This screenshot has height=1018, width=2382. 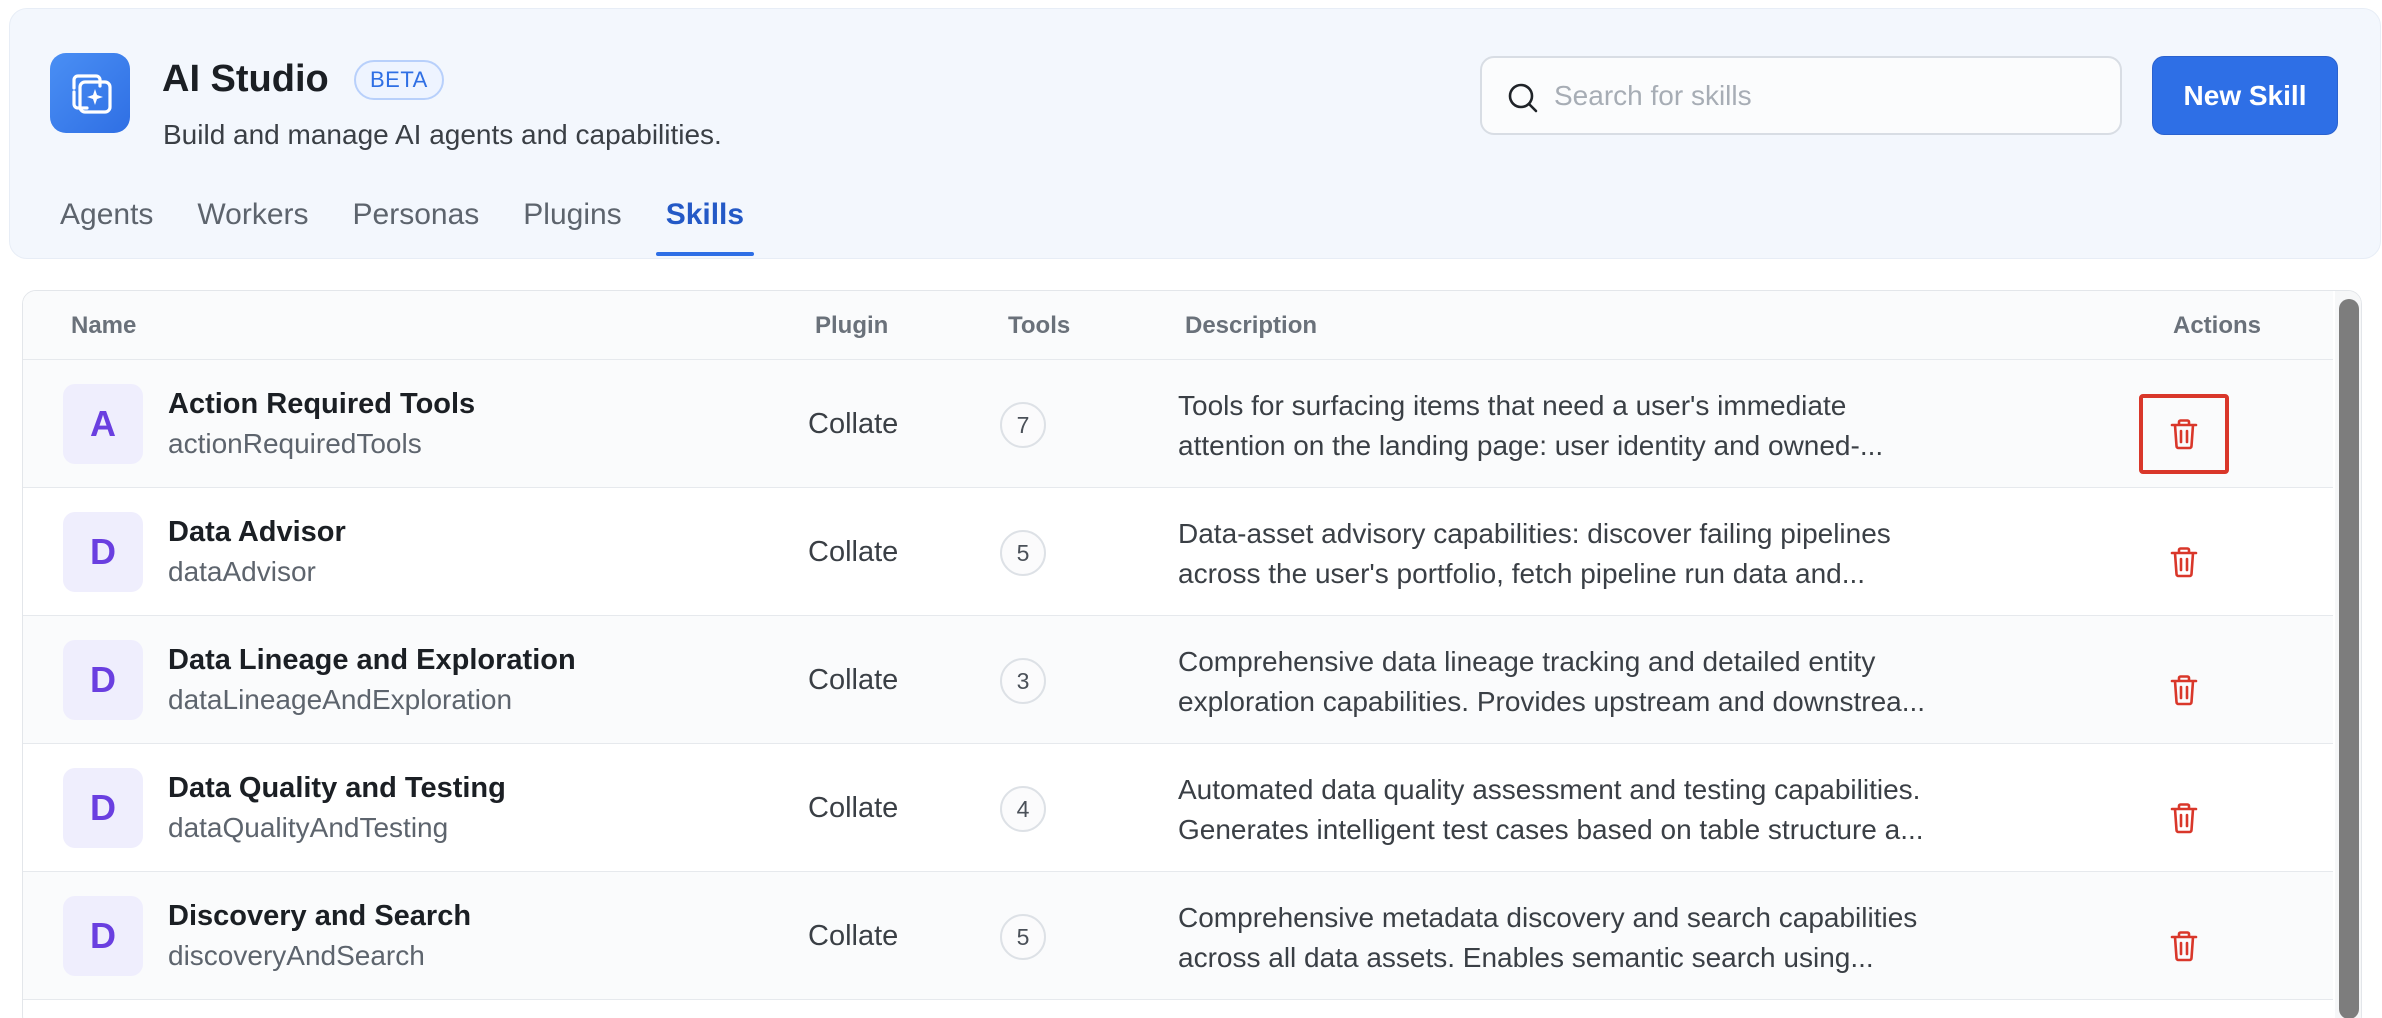 What do you see at coordinates (399, 80) in the screenshot?
I see `beta-badge: BETA` at bounding box center [399, 80].